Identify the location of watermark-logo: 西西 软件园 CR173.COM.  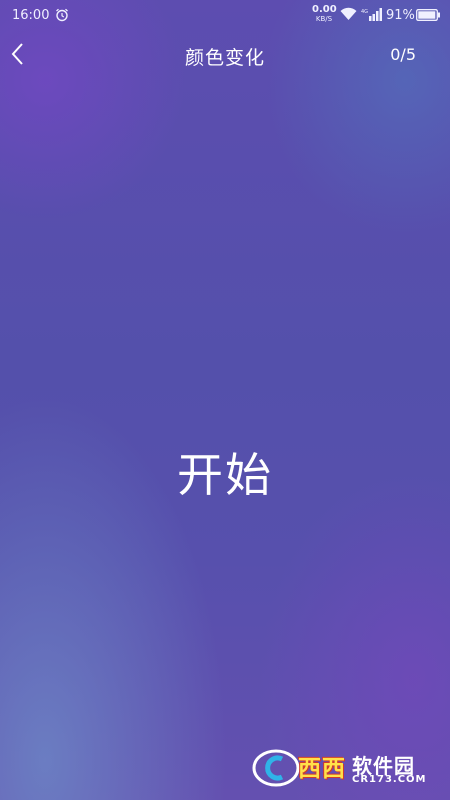
(347, 768).